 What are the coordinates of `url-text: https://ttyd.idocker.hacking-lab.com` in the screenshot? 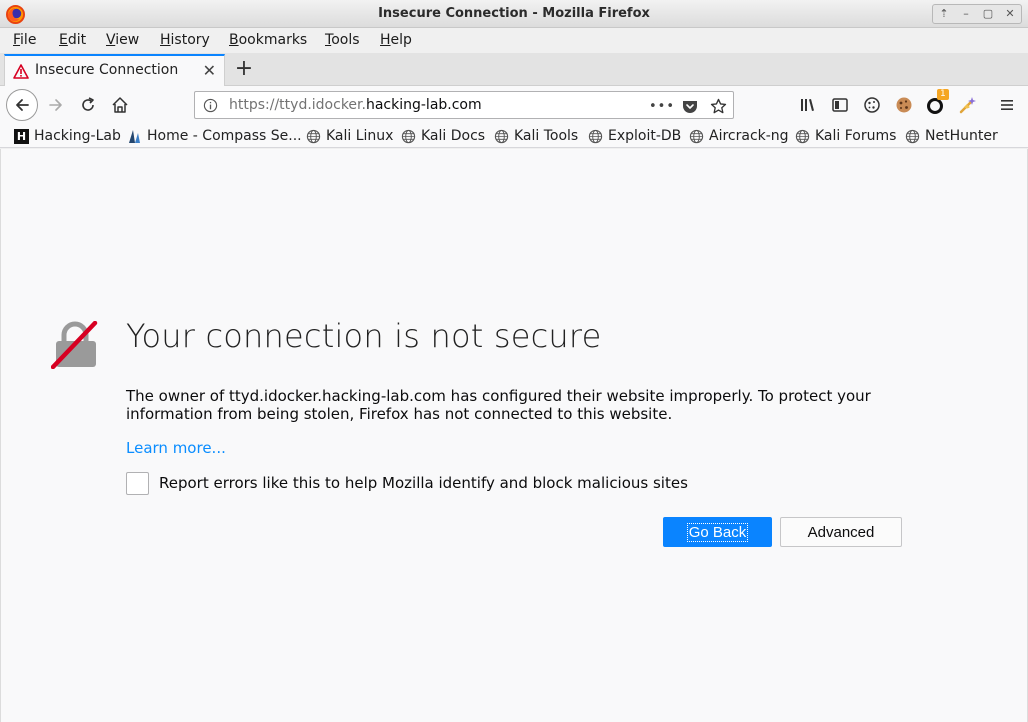 It's located at (355, 105).